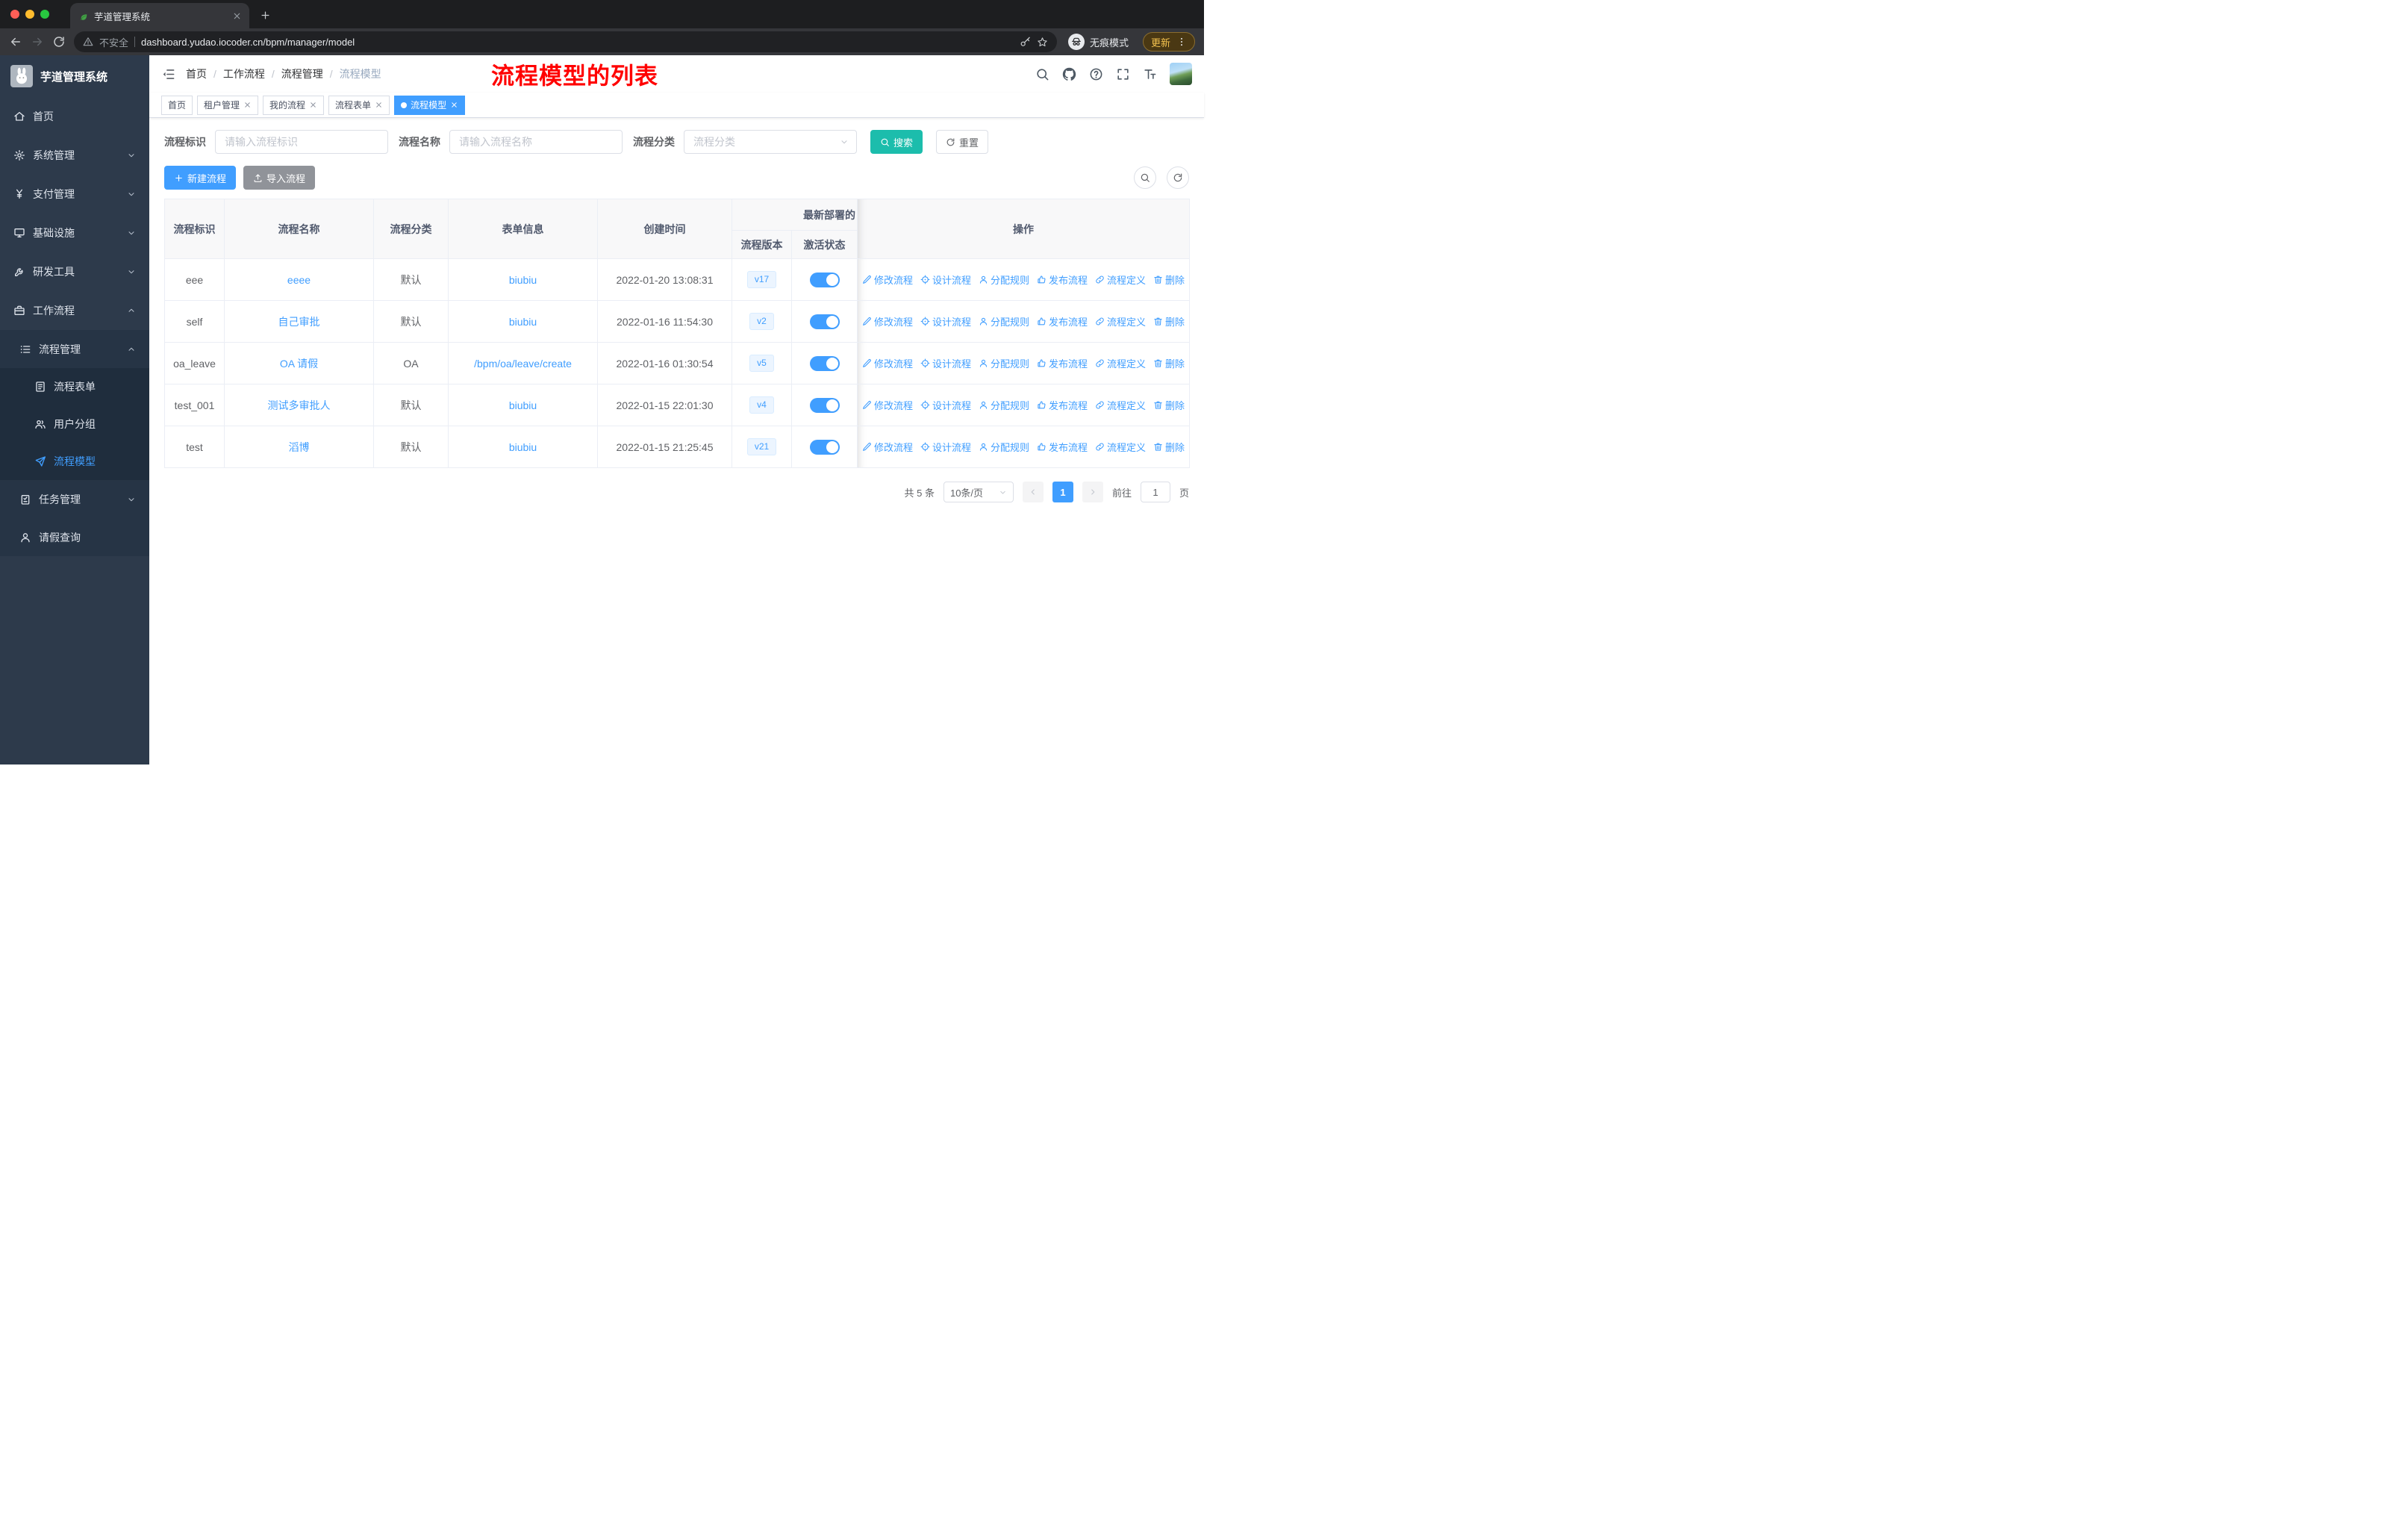 This screenshot has width=2408, height=1529. What do you see at coordinates (74, 195) in the screenshot?
I see `sidebar-item-payment: 支付管理` at bounding box center [74, 195].